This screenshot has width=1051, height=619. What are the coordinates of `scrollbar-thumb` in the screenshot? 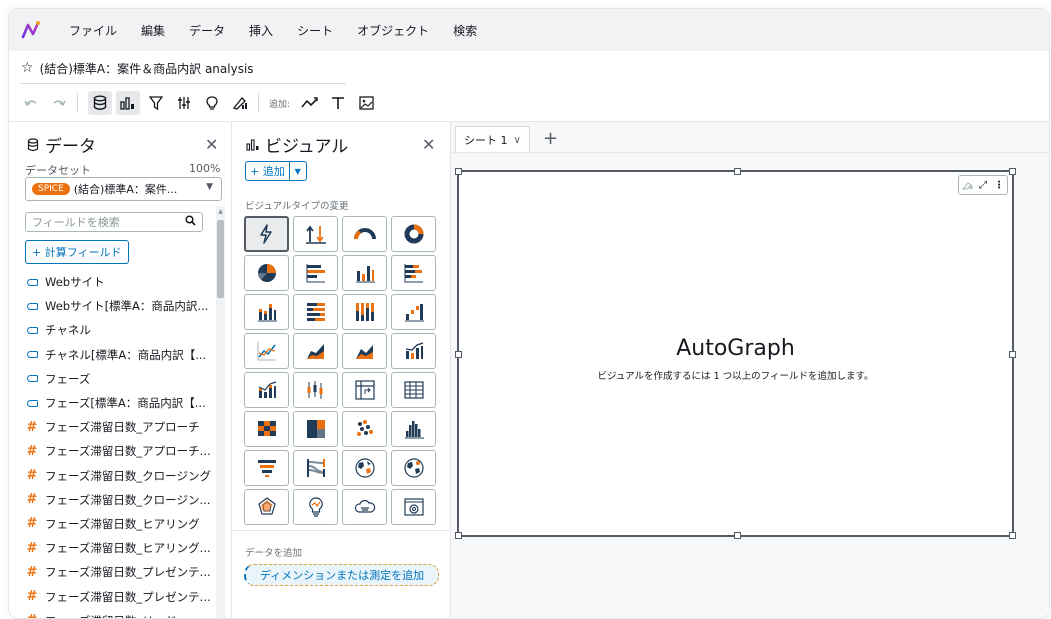 It's located at (220, 259).